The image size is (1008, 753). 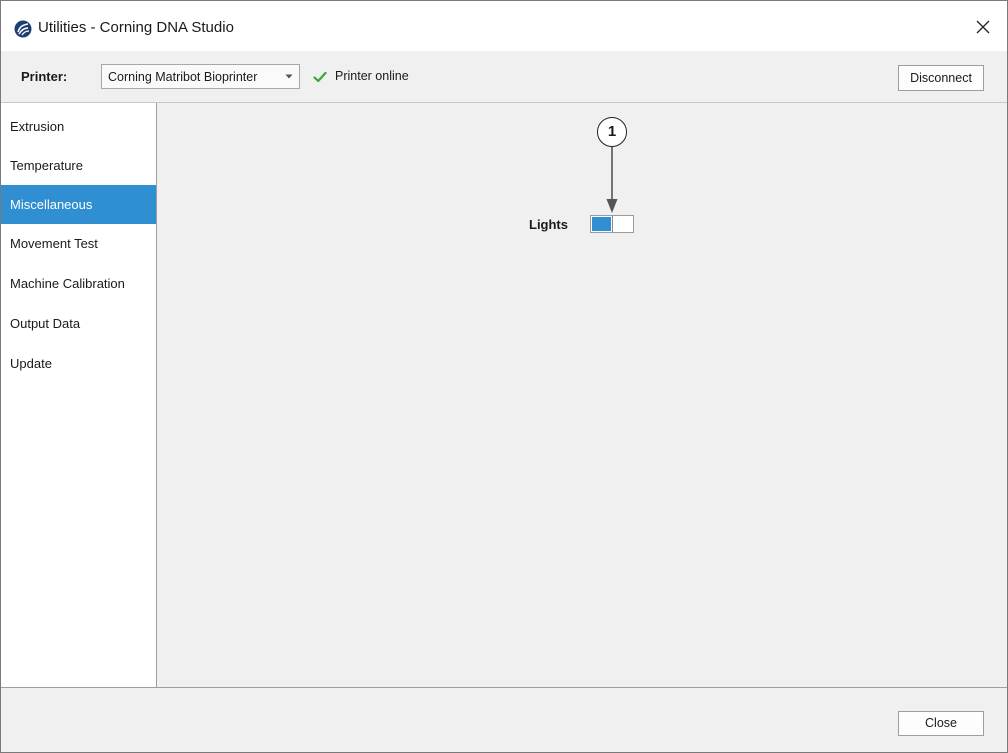 I want to click on printer-status-text: Printer online, so click(x=372, y=76).